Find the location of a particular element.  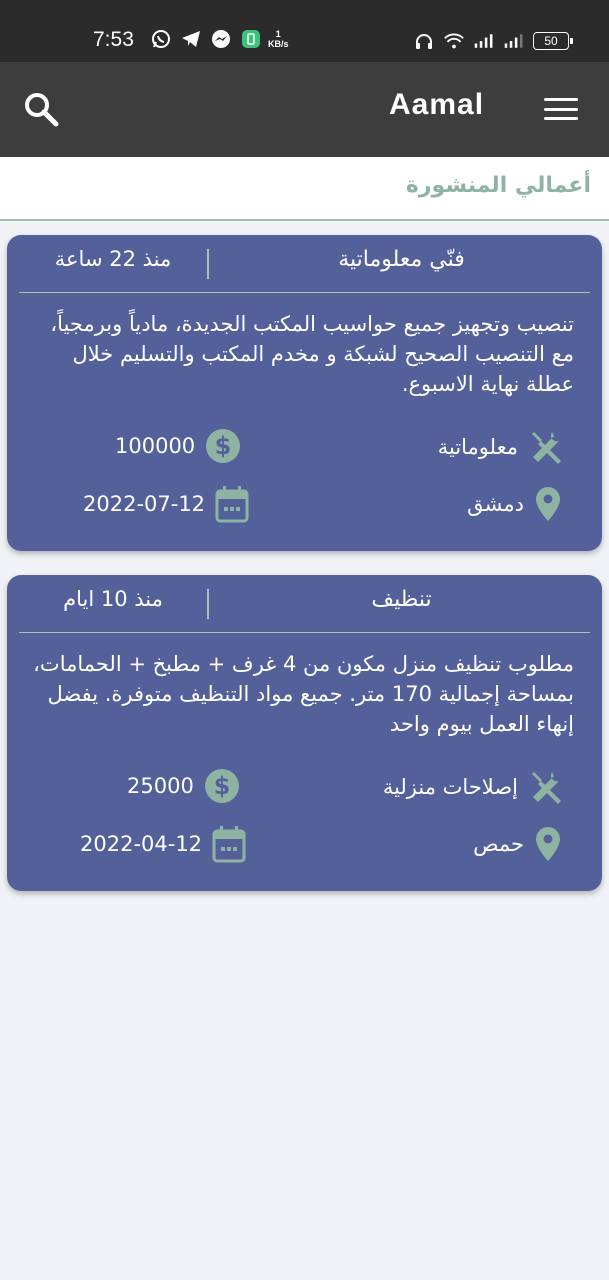

app-bar: Aamal is located at coordinates (304, 109).